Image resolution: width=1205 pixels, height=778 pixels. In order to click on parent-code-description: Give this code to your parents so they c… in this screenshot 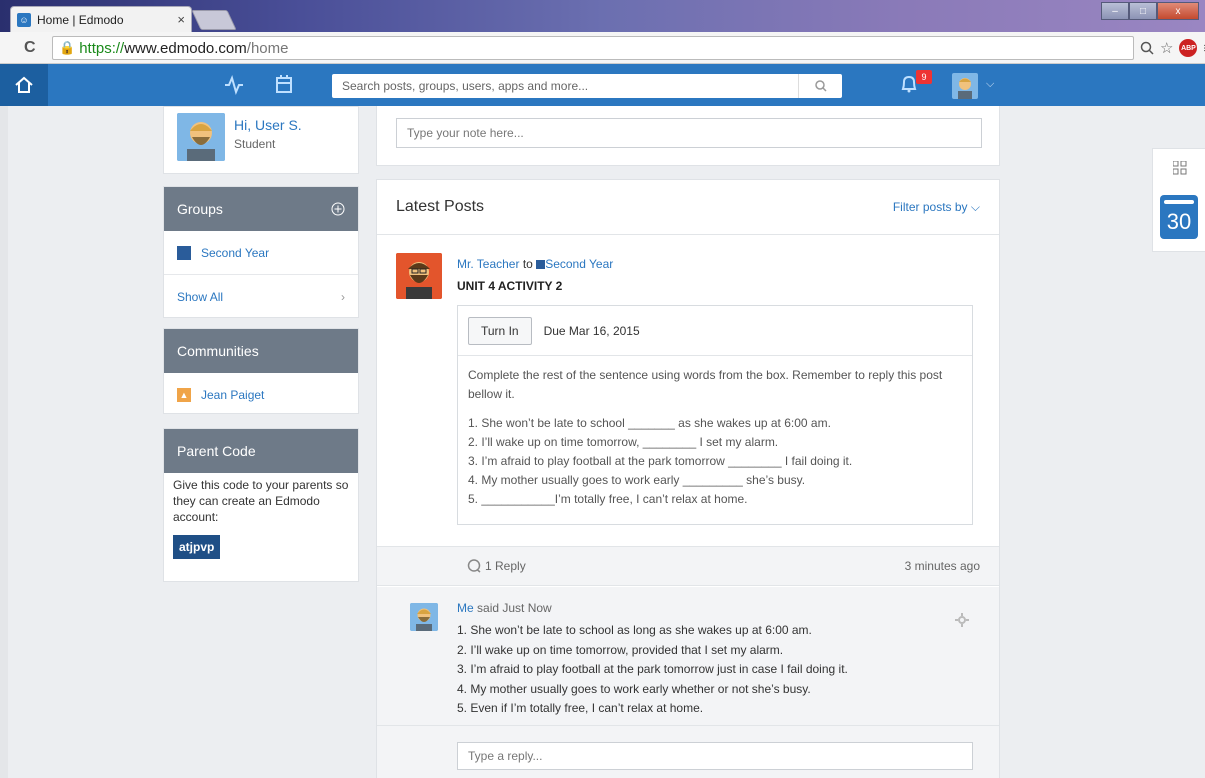, I will do `click(261, 501)`.